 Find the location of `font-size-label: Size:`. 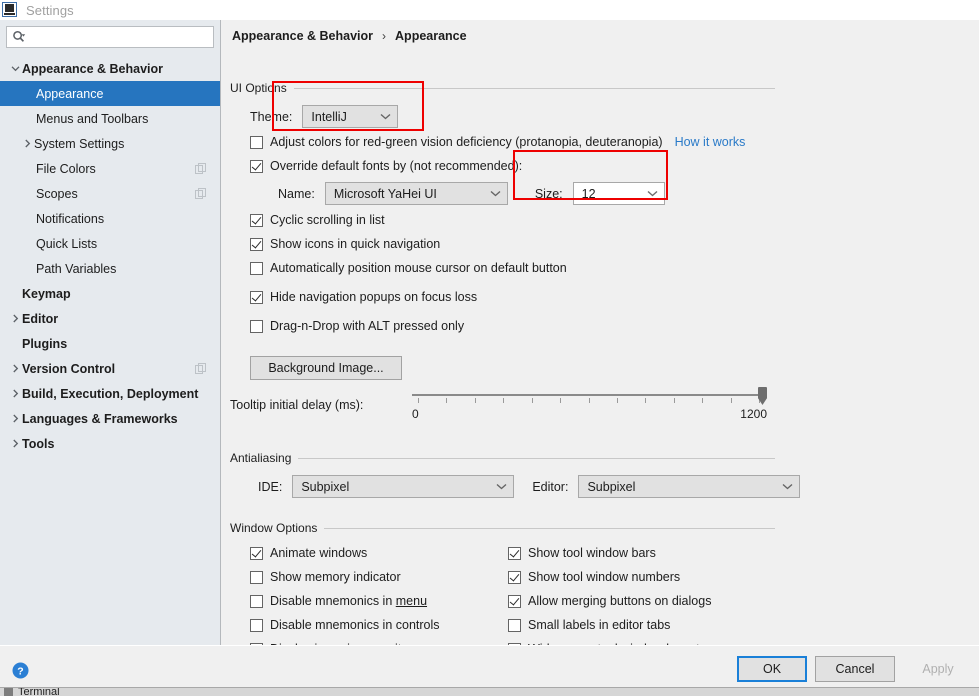

font-size-label: Size: is located at coordinates (548, 193).